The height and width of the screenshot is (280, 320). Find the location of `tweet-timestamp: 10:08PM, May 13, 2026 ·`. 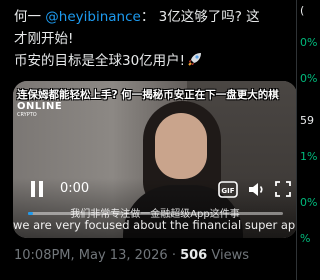

tweet-timestamp: 10:08PM, May 13, 2026 · is located at coordinates (97, 255).